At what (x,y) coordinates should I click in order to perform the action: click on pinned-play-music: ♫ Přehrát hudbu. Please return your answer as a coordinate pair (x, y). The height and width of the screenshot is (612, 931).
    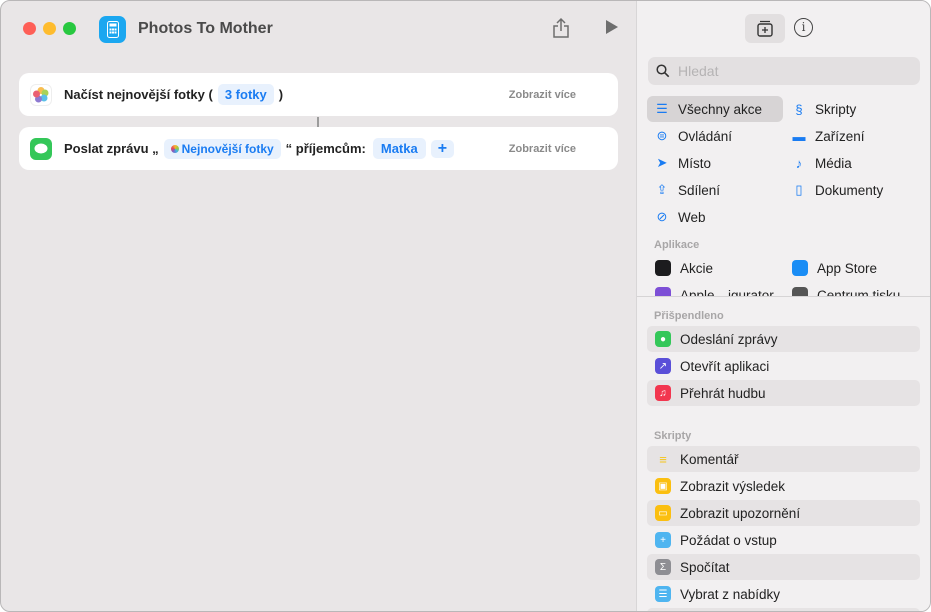
    Looking at the image, I should click on (783, 393).